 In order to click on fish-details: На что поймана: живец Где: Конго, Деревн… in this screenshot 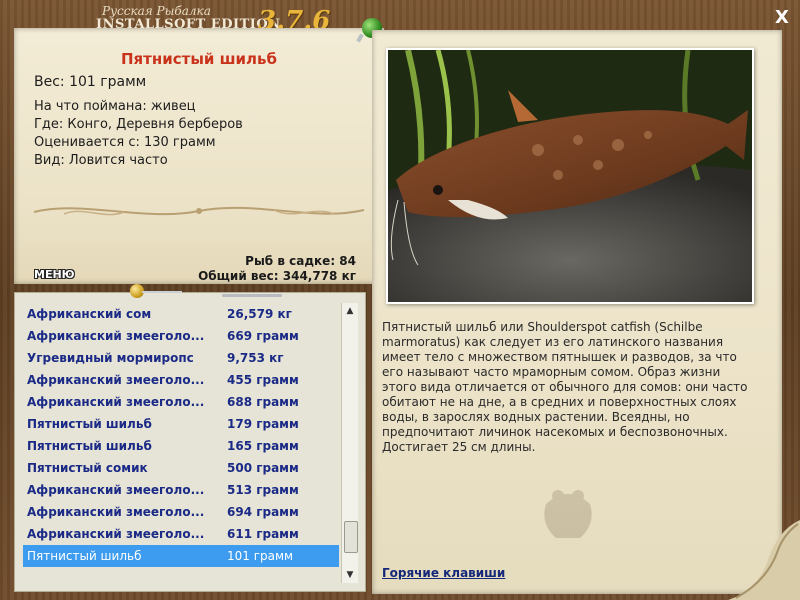, I will do `click(138, 134)`.